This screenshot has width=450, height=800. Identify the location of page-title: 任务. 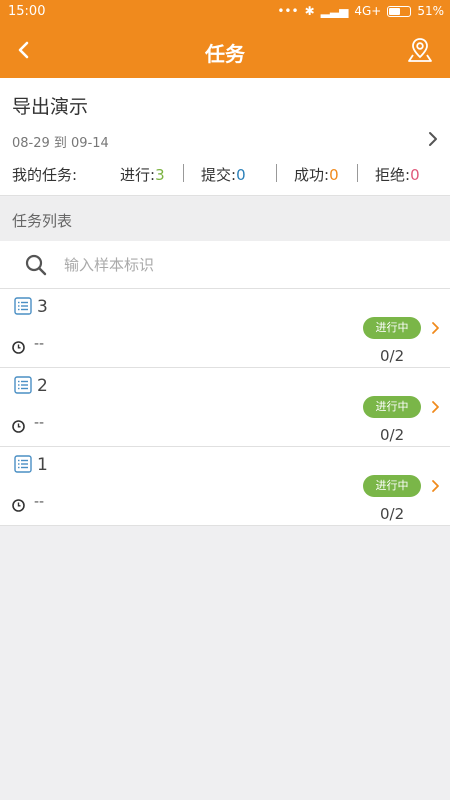
(225, 54).